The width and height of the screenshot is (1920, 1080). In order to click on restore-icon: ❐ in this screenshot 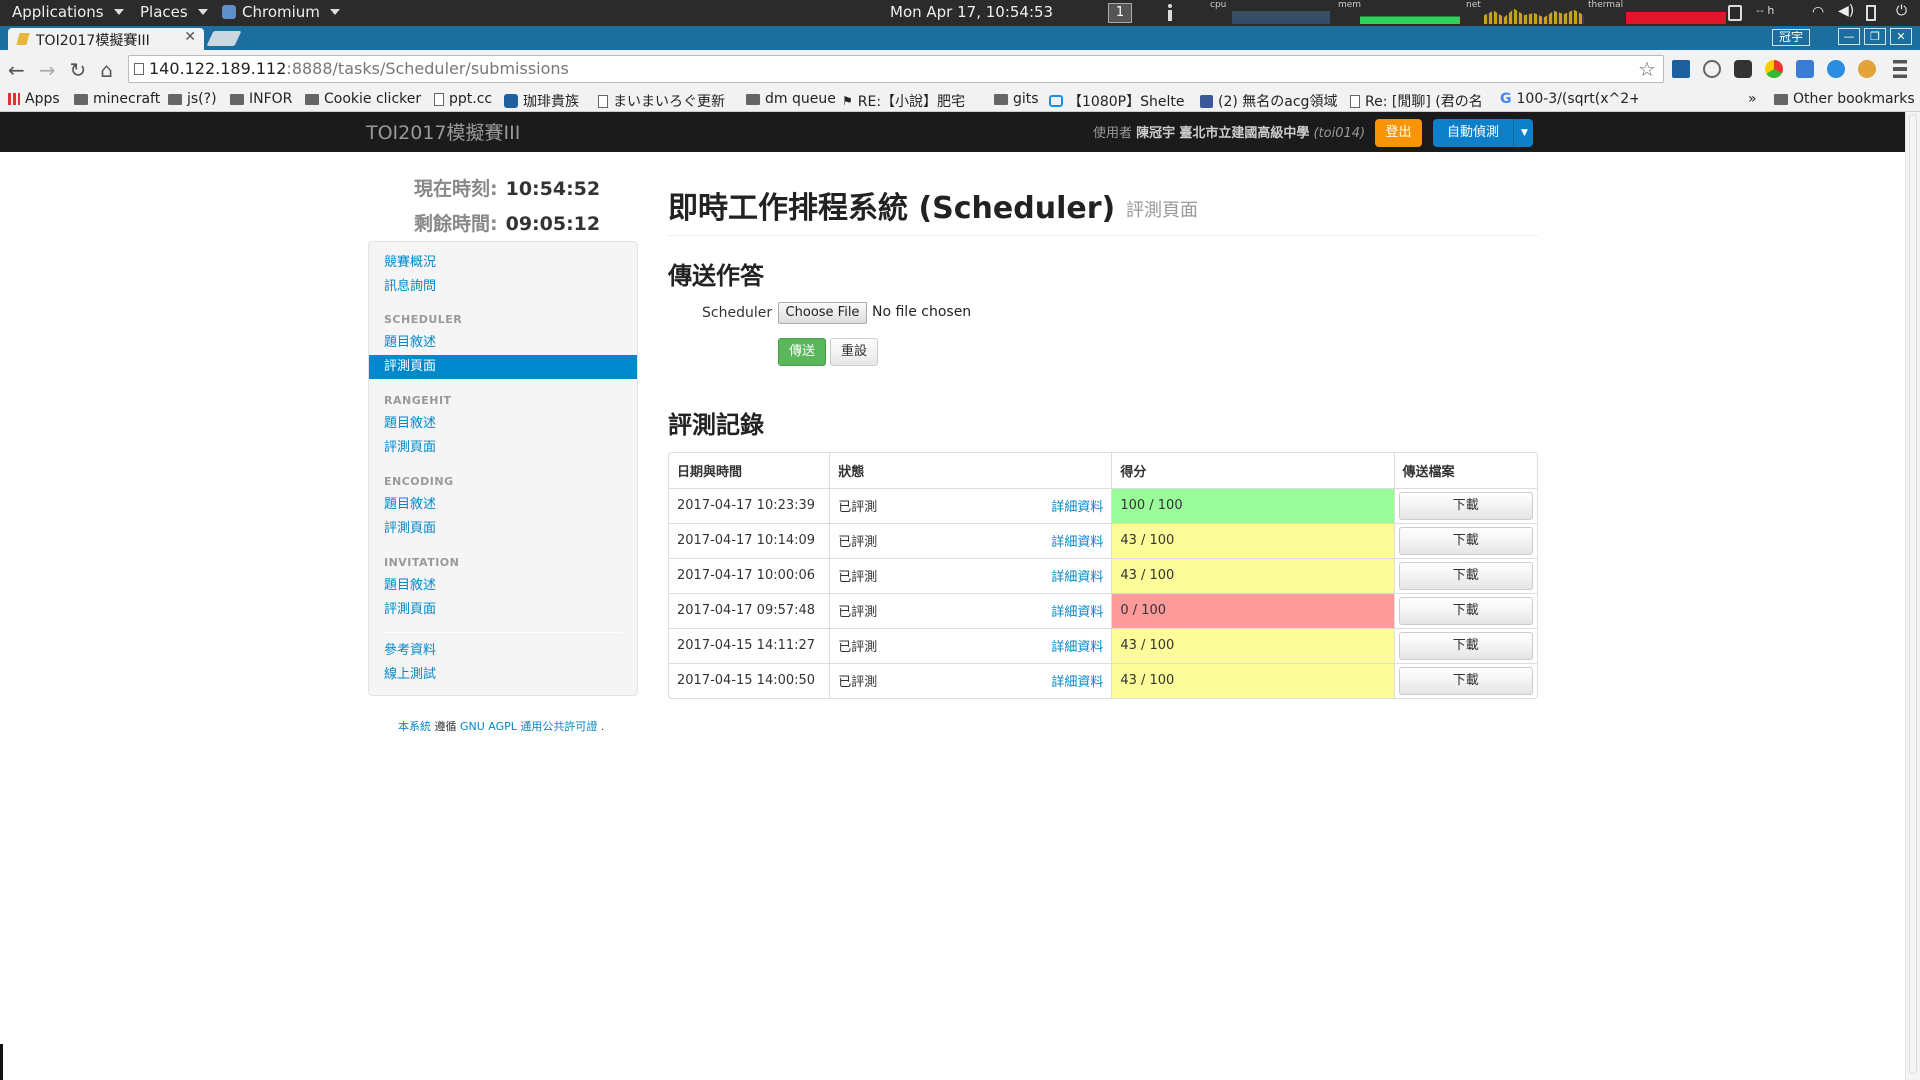, I will do `click(1875, 36)`.